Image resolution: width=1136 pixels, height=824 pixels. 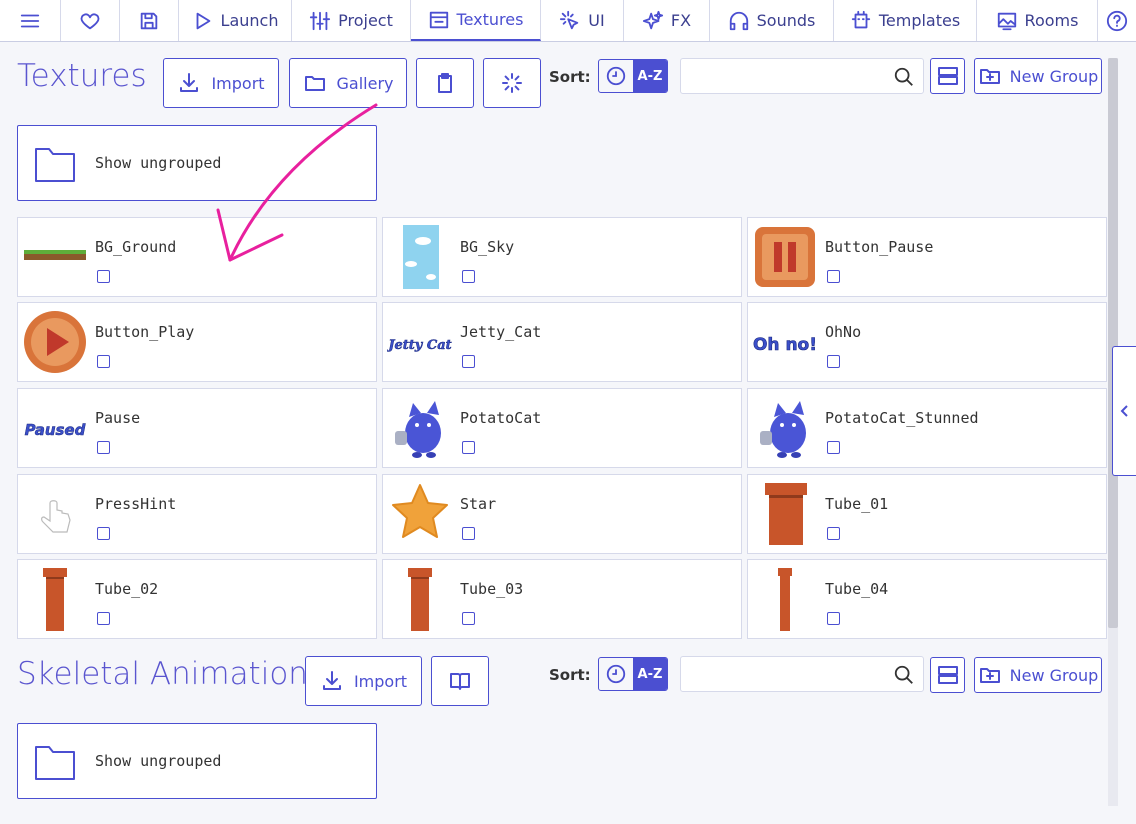 I want to click on textures-new-group-button: New Group, so click(x=1038, y=76).